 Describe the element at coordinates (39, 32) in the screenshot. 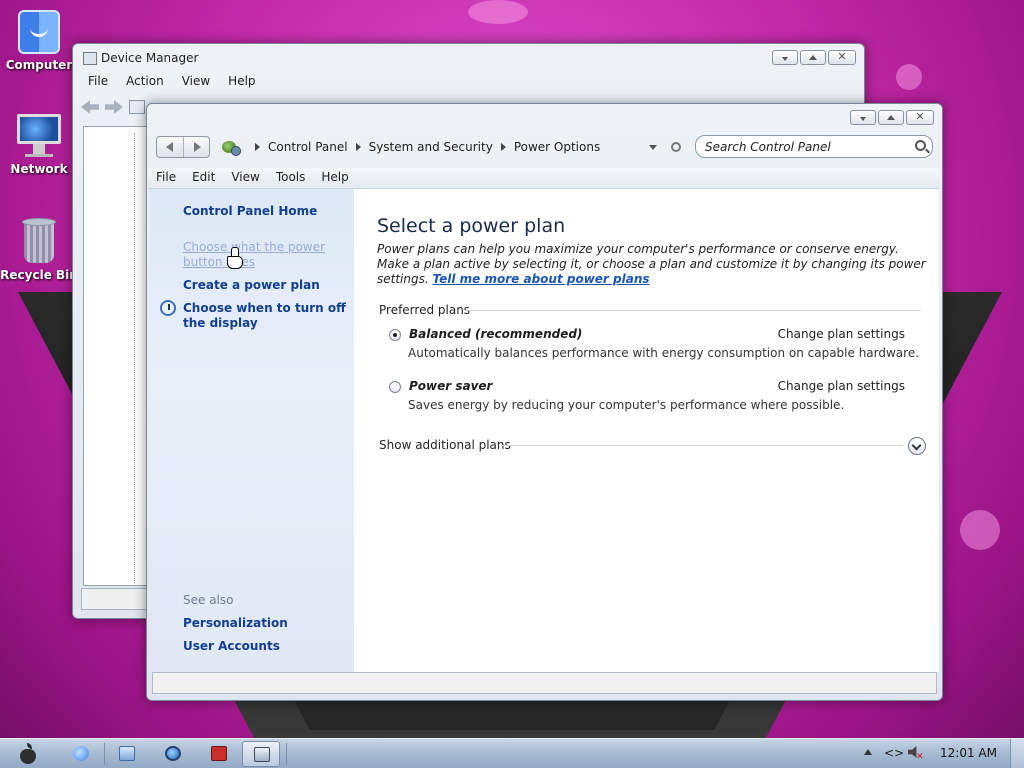

I see `computer-icon` at that location.